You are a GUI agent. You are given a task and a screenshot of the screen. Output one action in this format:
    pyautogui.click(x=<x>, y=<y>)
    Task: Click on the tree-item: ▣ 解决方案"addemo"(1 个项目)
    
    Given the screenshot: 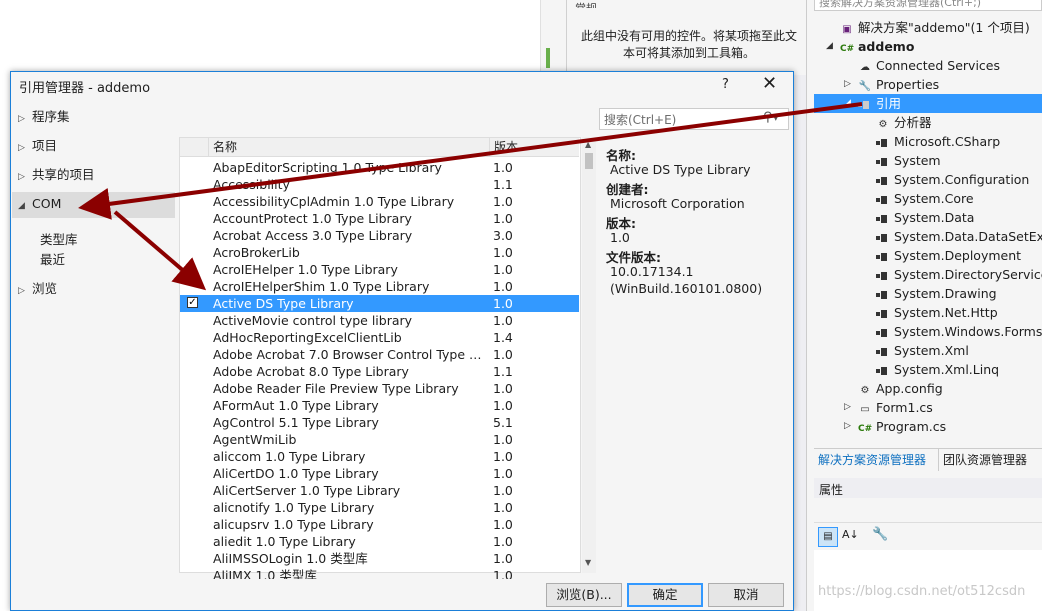 What is the action you would take?
    pyautogui.click(x=934, y=27)
    